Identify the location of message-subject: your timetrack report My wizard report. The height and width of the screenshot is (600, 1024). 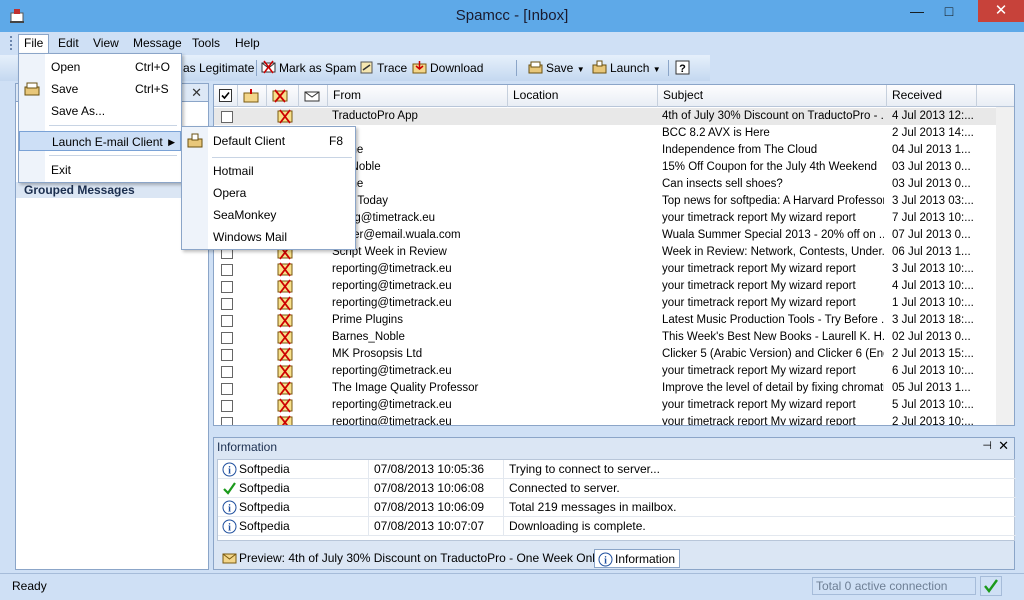
(759, 303).